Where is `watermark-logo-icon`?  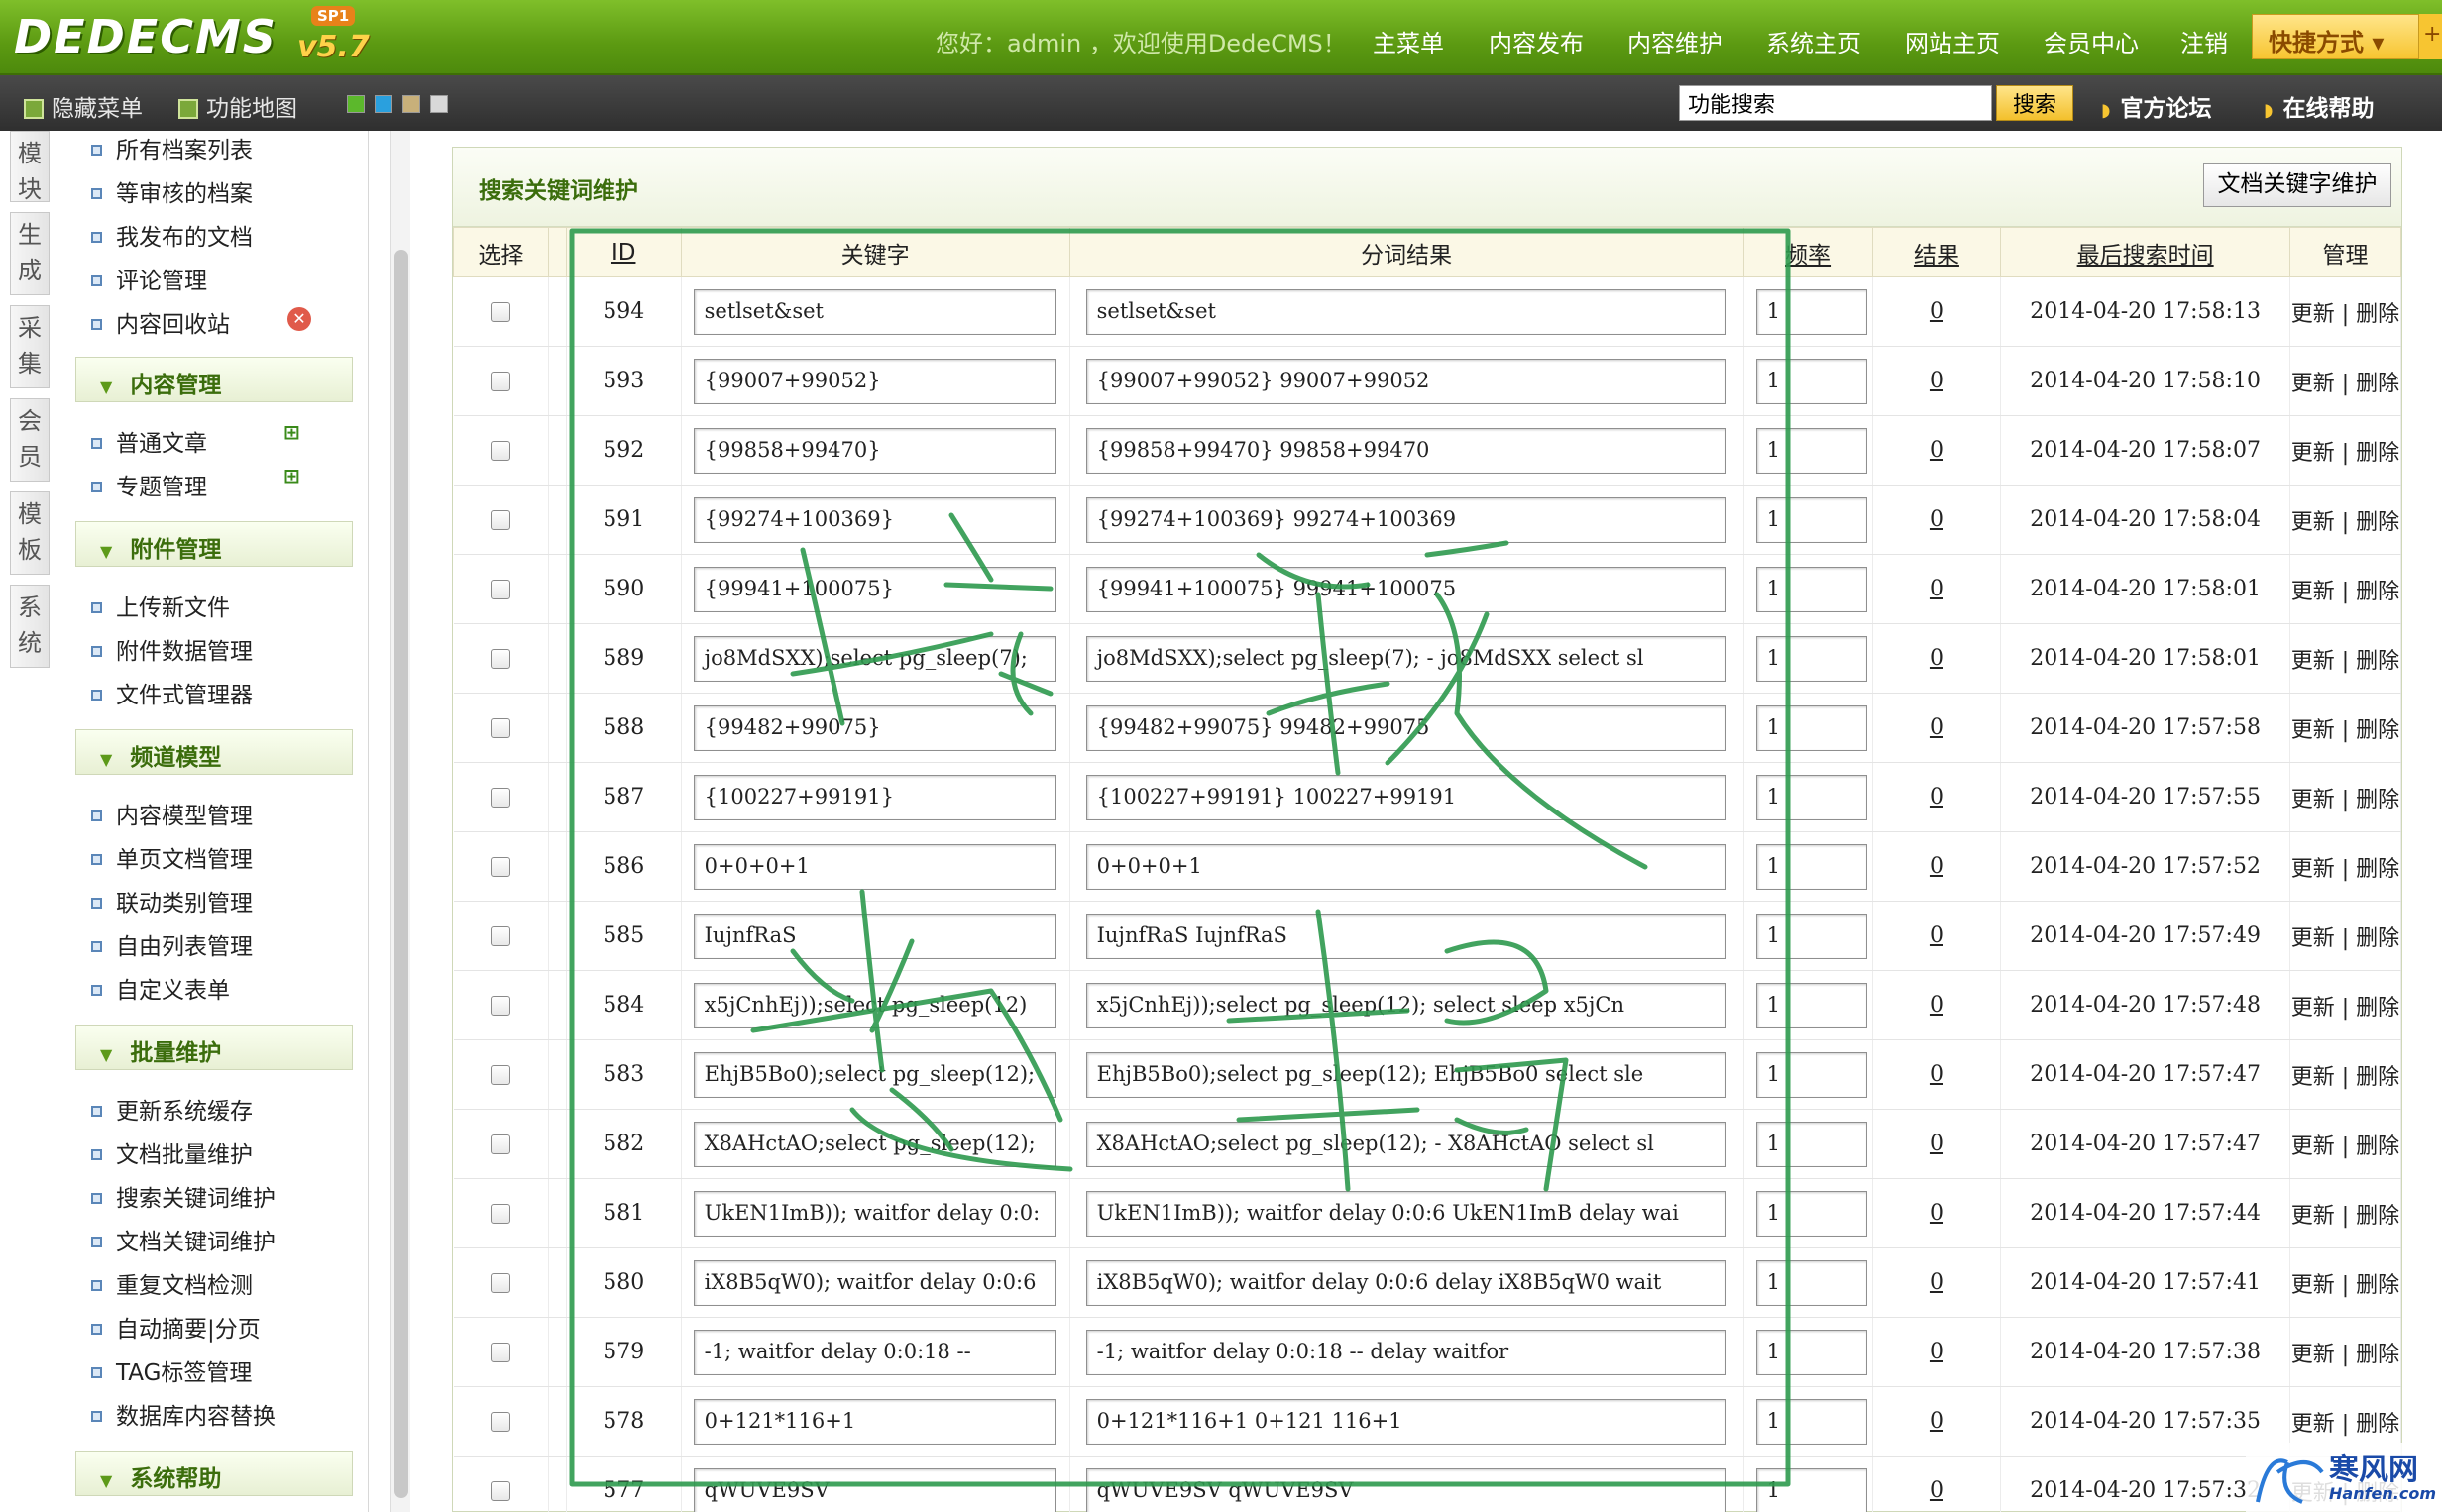 watermark-logo-icon is located at coordinates (2290, 1481).